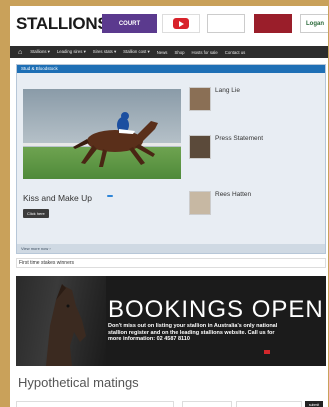  I want to click on stakes-ticker-bar: First time stakes winners, so click(171, 263).